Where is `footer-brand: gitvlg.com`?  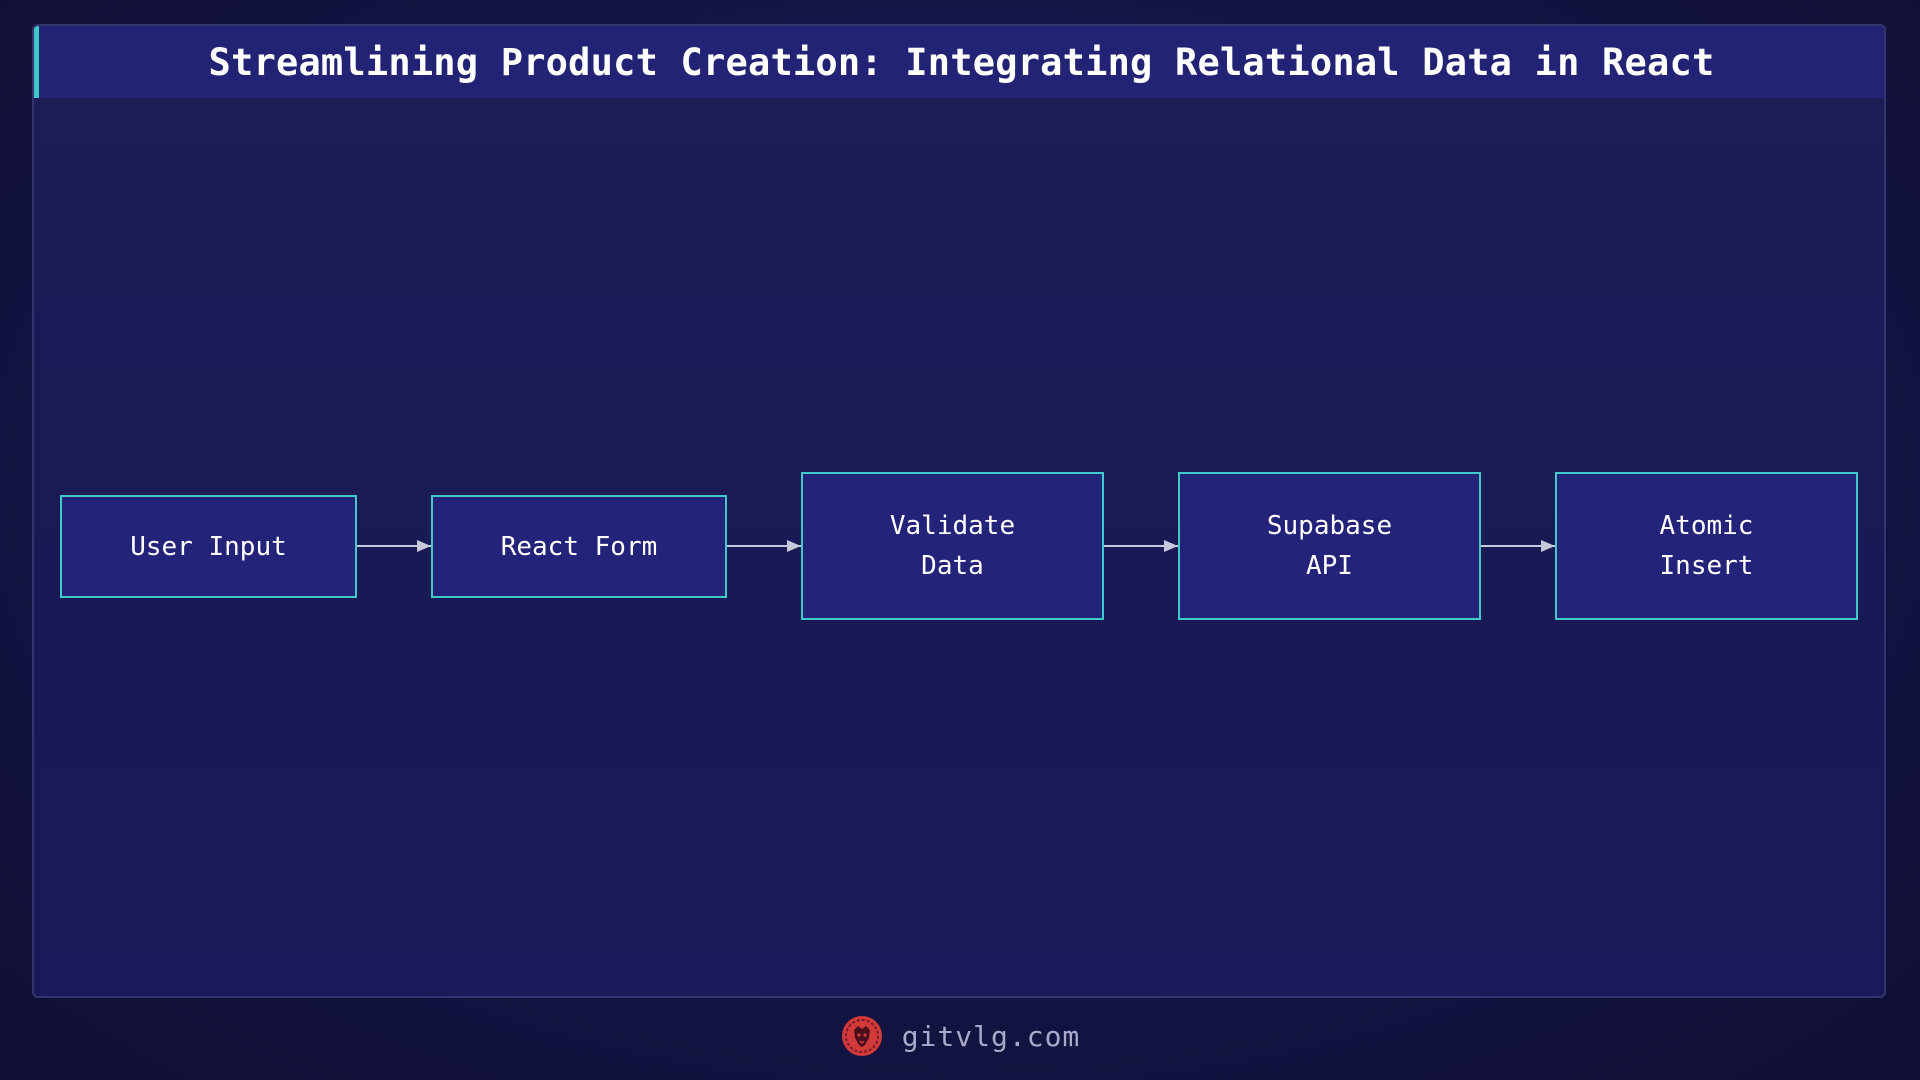
footer-brand: gitvlg.com is located at coordinates (991, 1036).